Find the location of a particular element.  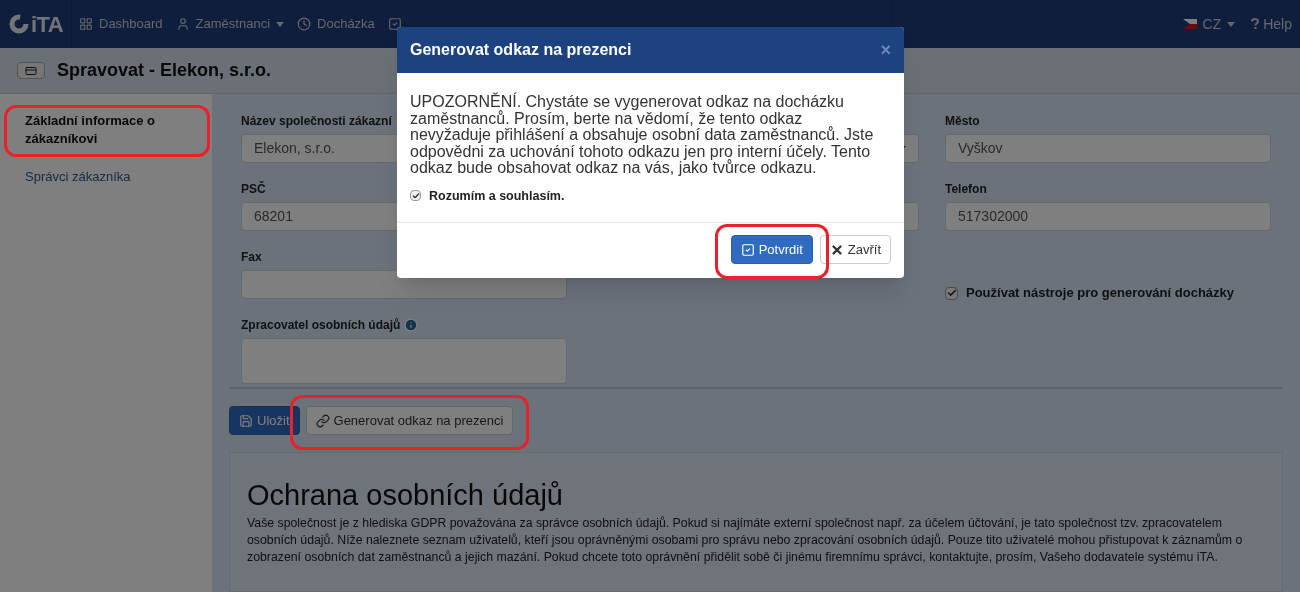

field-label: Město is located at coordinates (962, 121).